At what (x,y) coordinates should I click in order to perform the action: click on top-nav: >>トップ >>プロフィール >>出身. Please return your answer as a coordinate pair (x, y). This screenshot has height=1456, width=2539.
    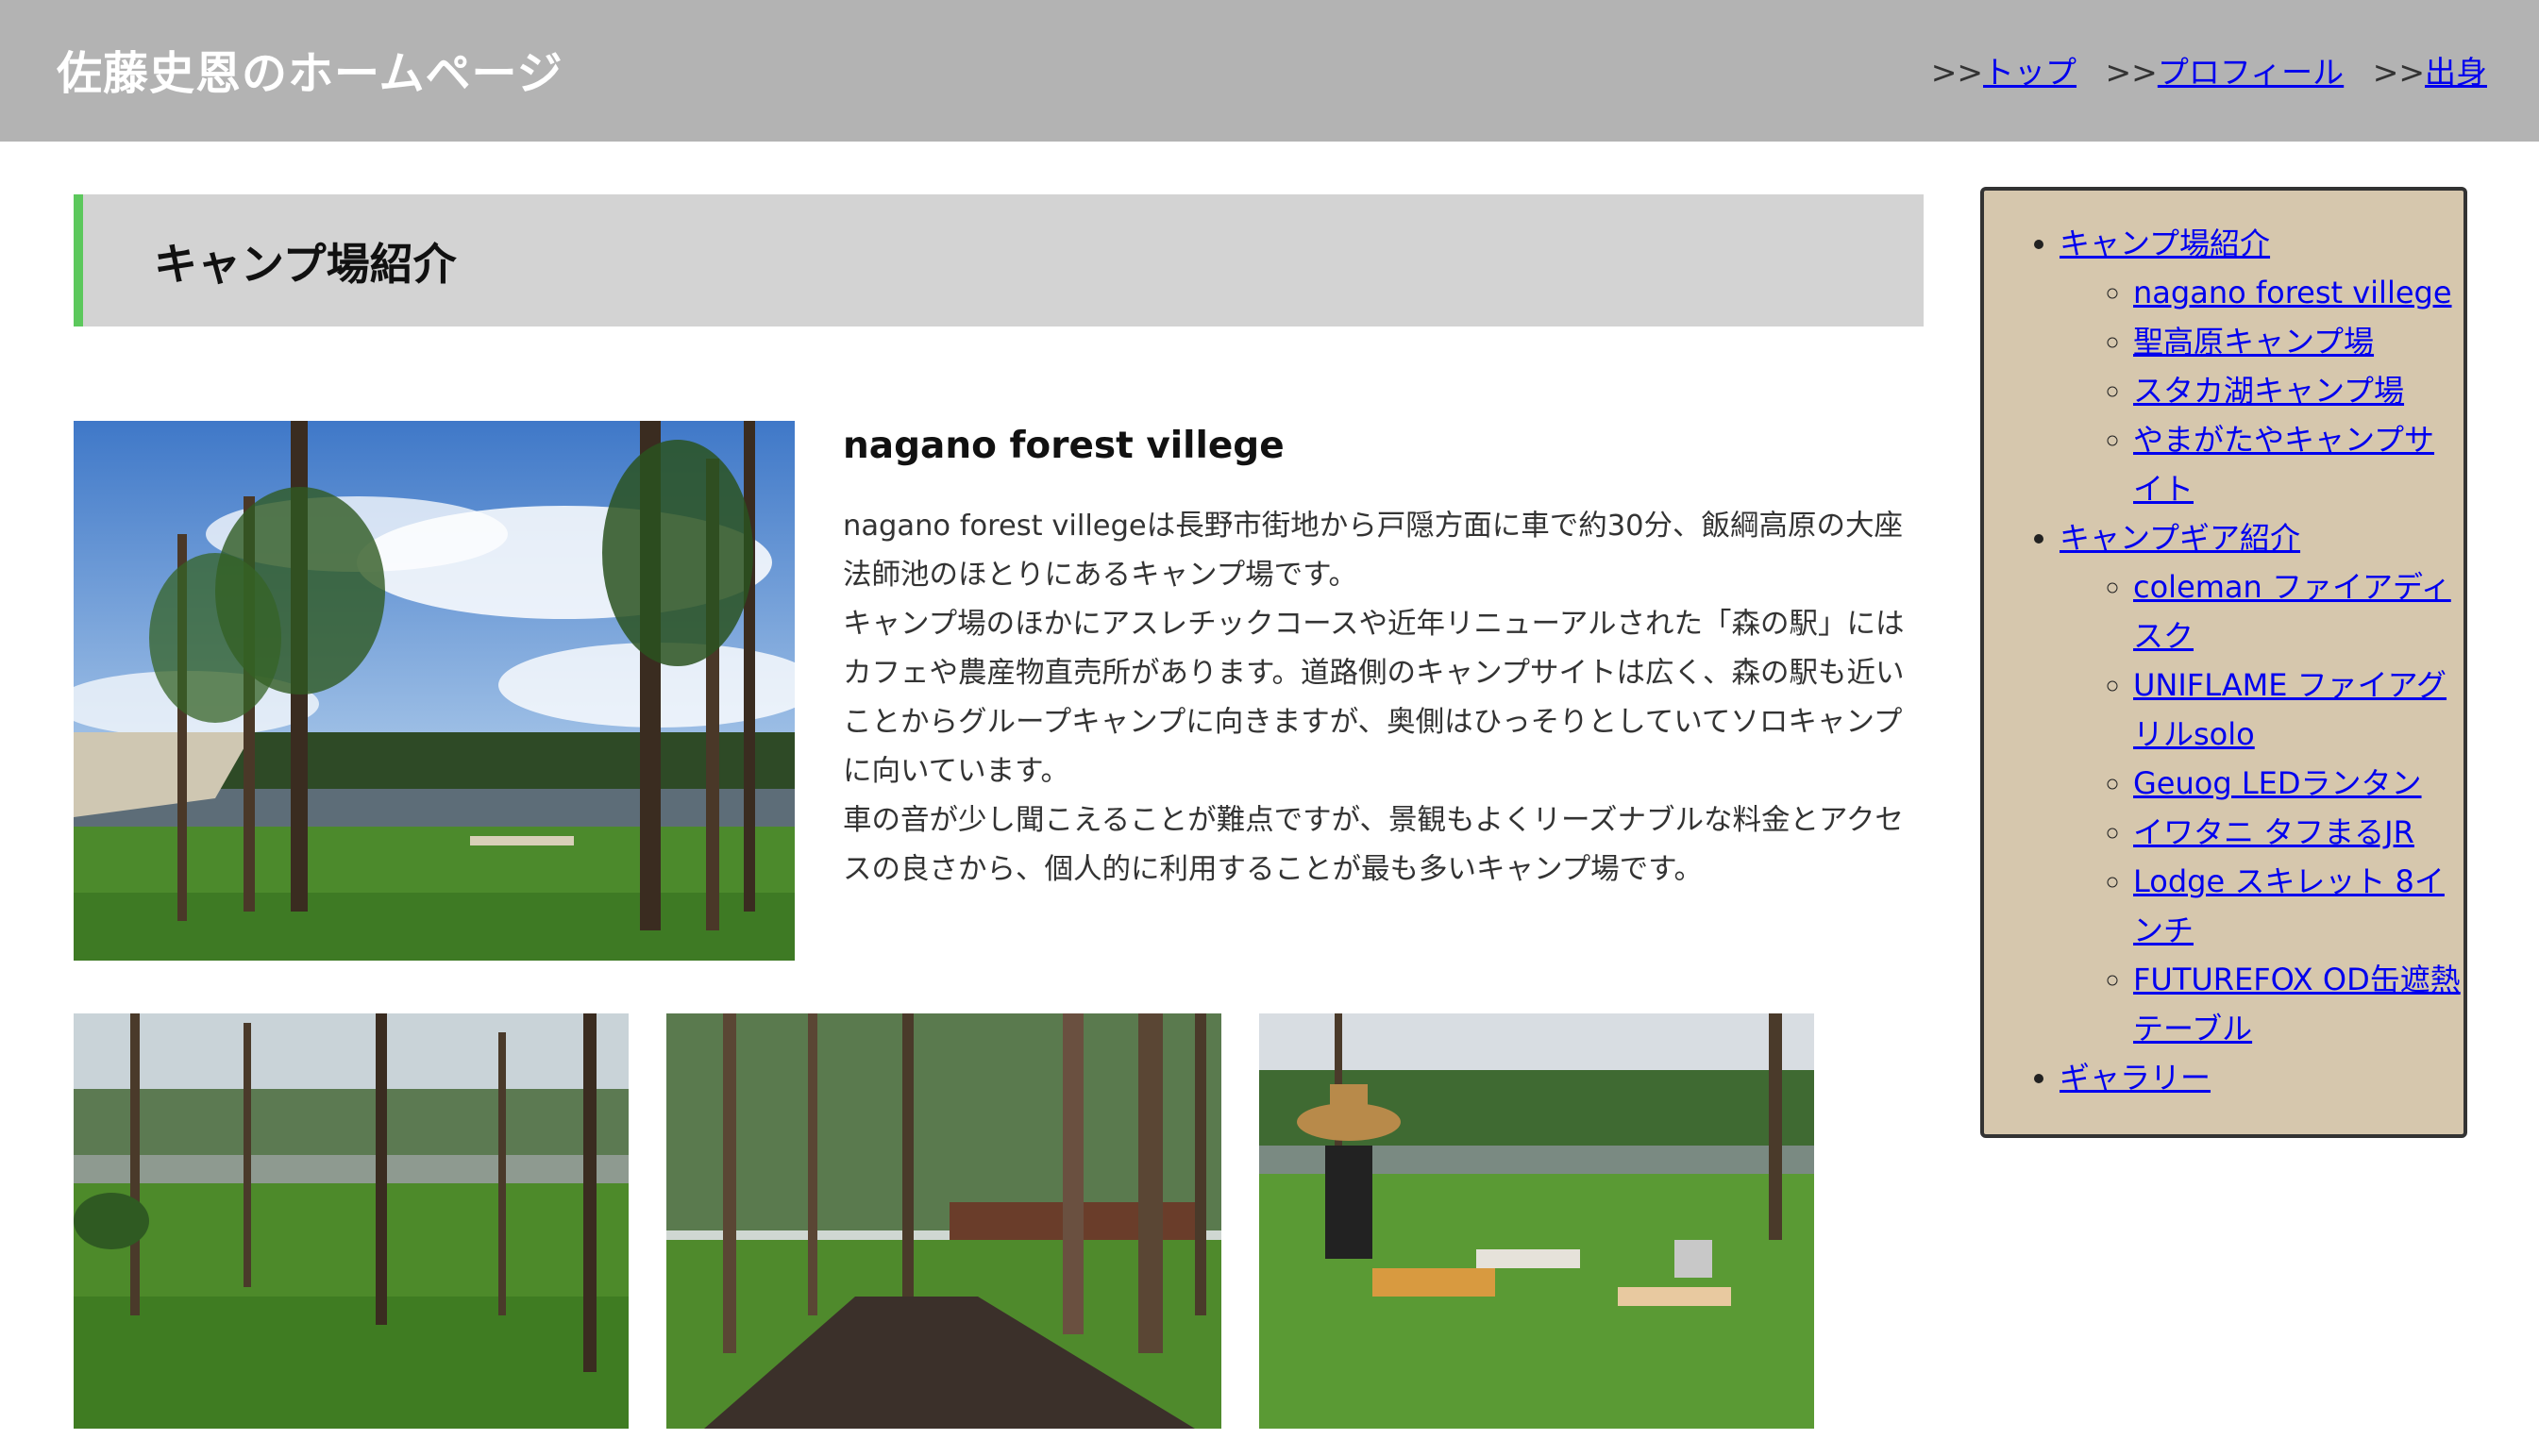
    Looking at the image, I should click on (2199, 70).